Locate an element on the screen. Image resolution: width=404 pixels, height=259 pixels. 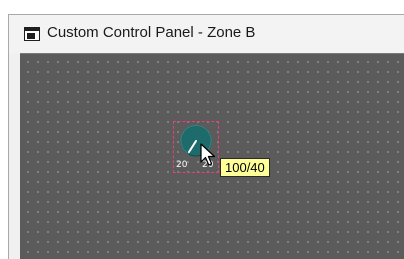
arrow-cursor-icon is located at coordinates (208, 154).